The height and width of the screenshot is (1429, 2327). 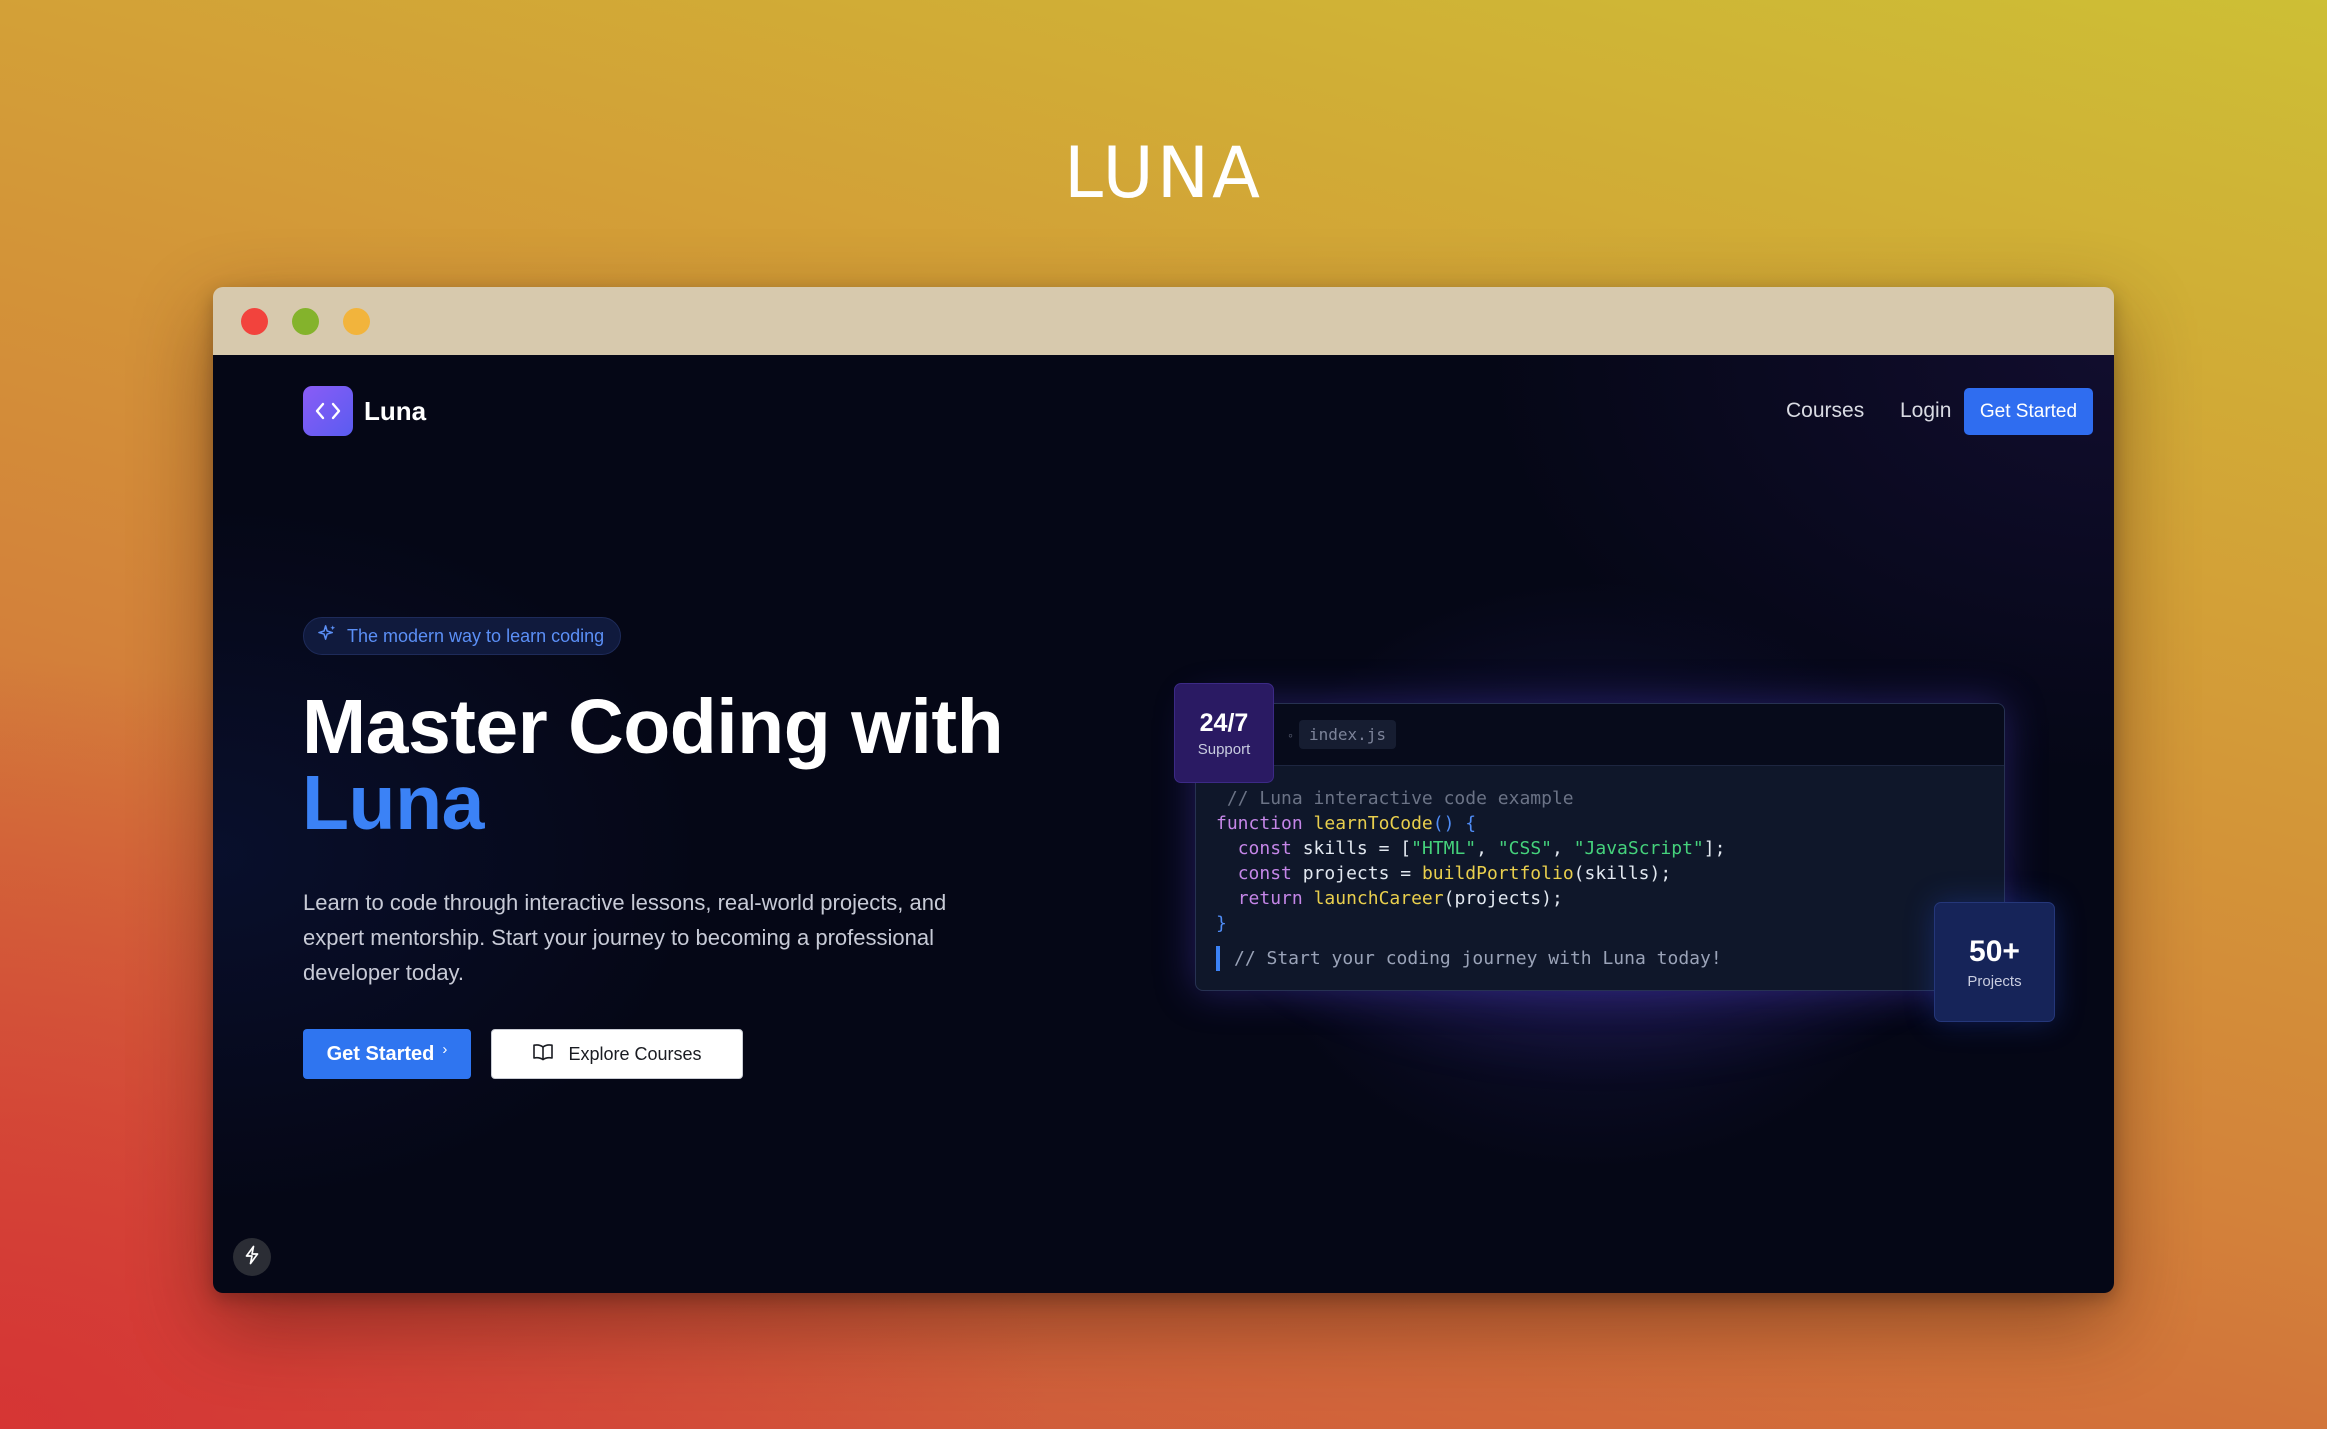 I want to click on code-line-4: const projects = buildPortfolio(skills);, so click(x=1454, y=873).